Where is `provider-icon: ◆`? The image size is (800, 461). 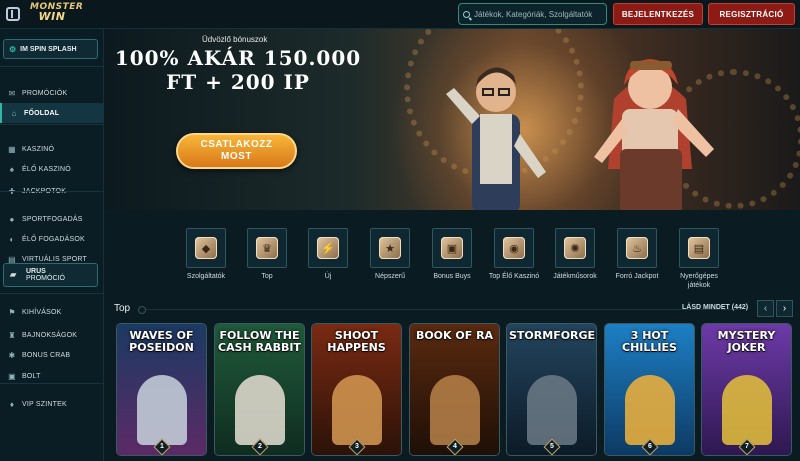 provider-icon: ◆ is located at coordinates (206, 248).